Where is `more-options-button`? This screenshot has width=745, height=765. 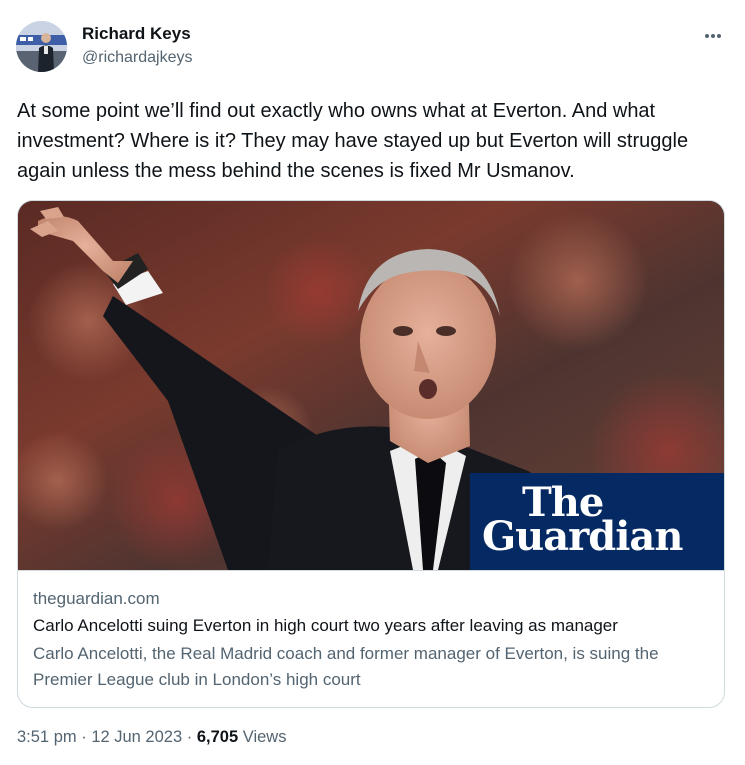
more-options-button is located at coordinates (713, 36).